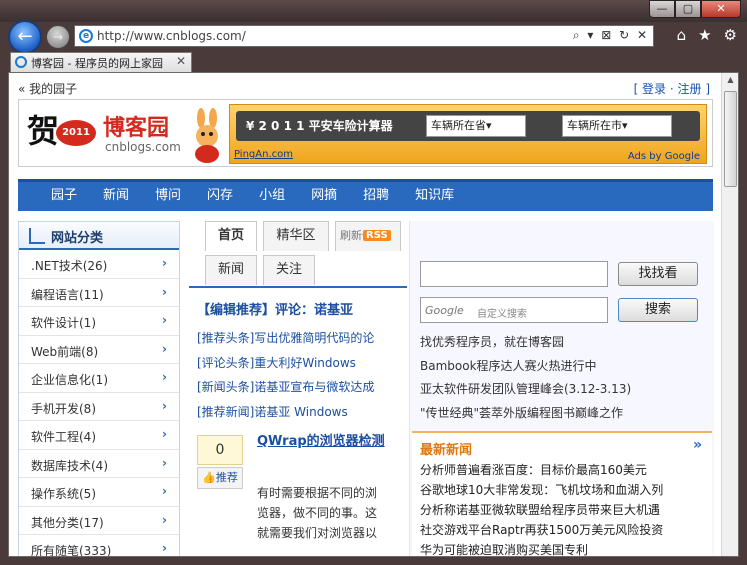  What do you see at coordinates (302, 390) in the screenshot?
I see `list-item: [新闻头条]诺基亚宣布与微软达成` at bounding box center [302, 390].